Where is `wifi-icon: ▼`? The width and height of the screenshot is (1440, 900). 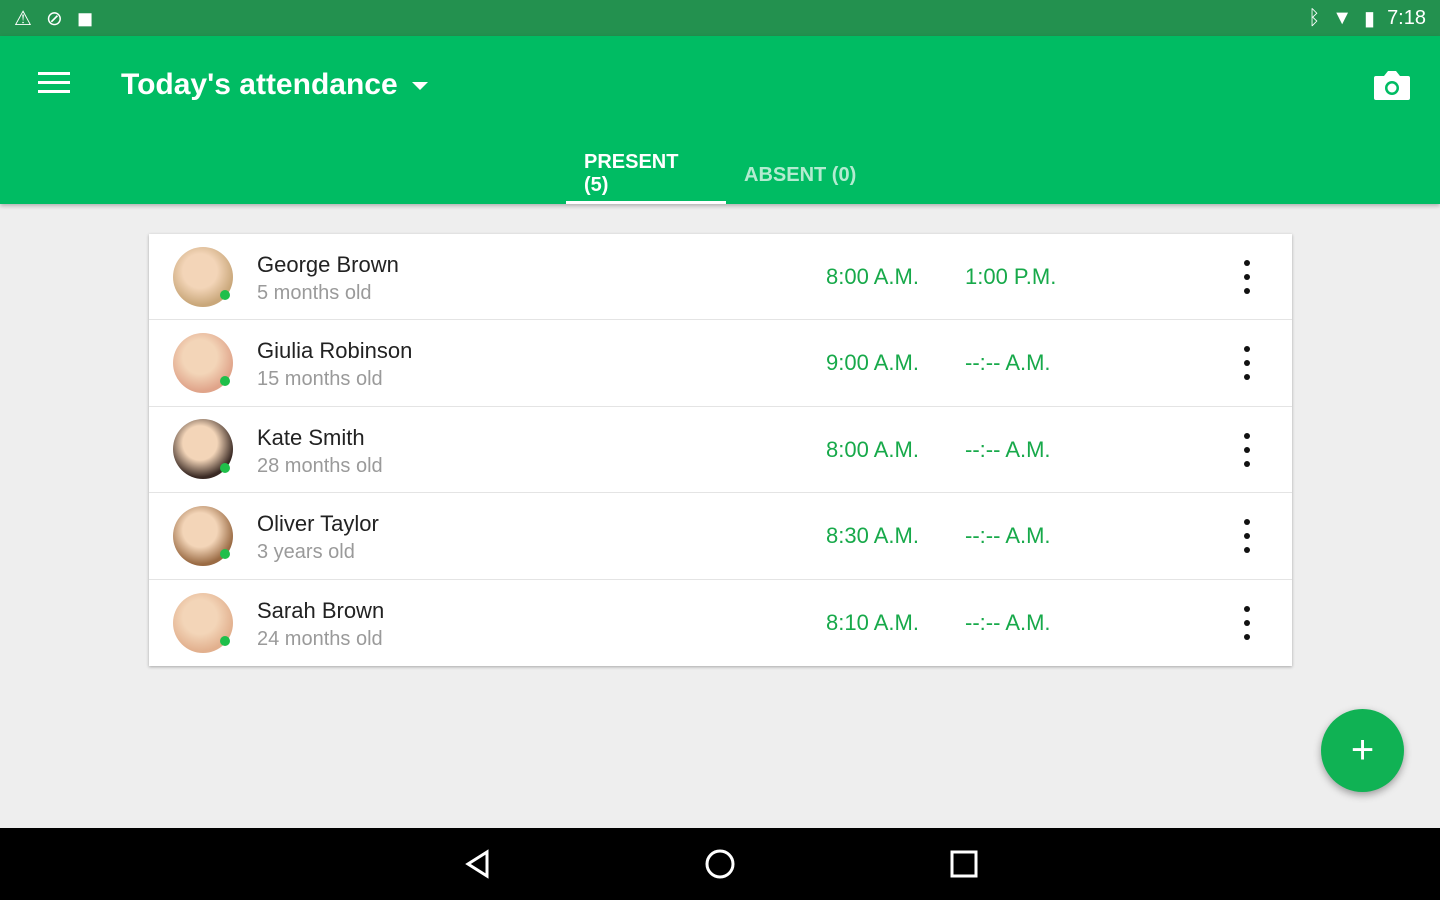
wifi-icon: ▼ is located at coordinates (1342, 17).